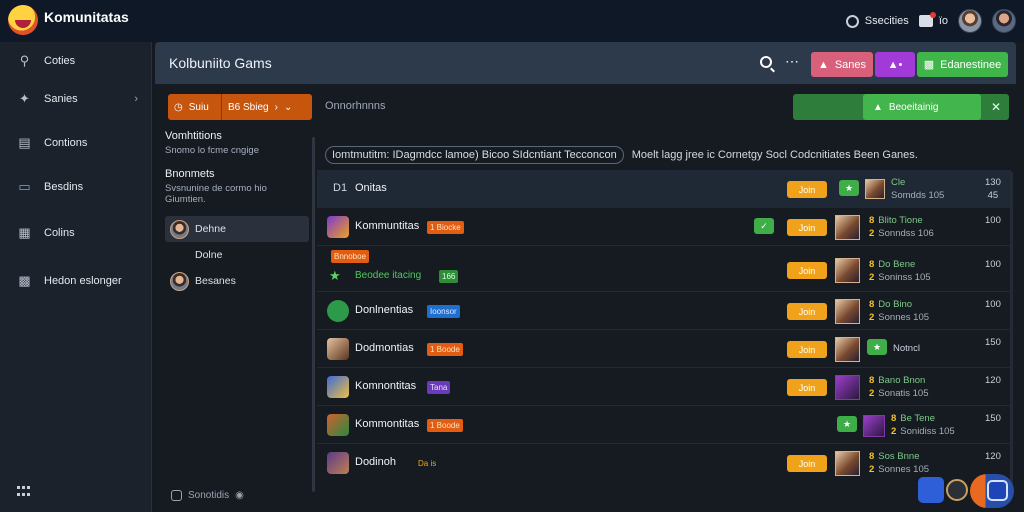  I want to click on row-name: Dodmontias, so click(384, 348).